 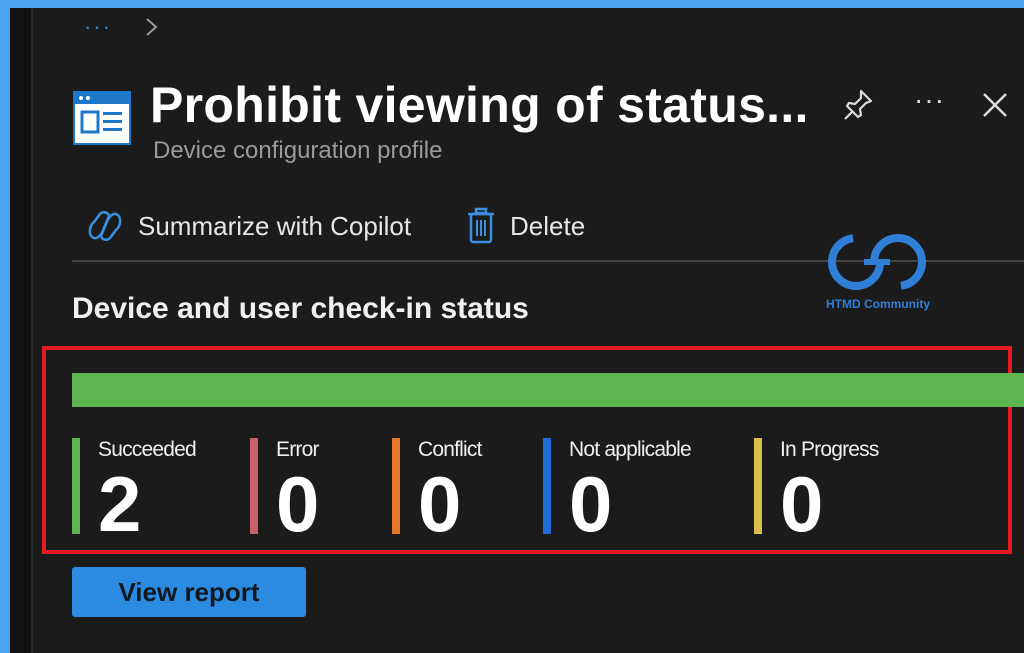 I want to click on stat-in-progress-label: In Progress, so click(x=829, y=449).